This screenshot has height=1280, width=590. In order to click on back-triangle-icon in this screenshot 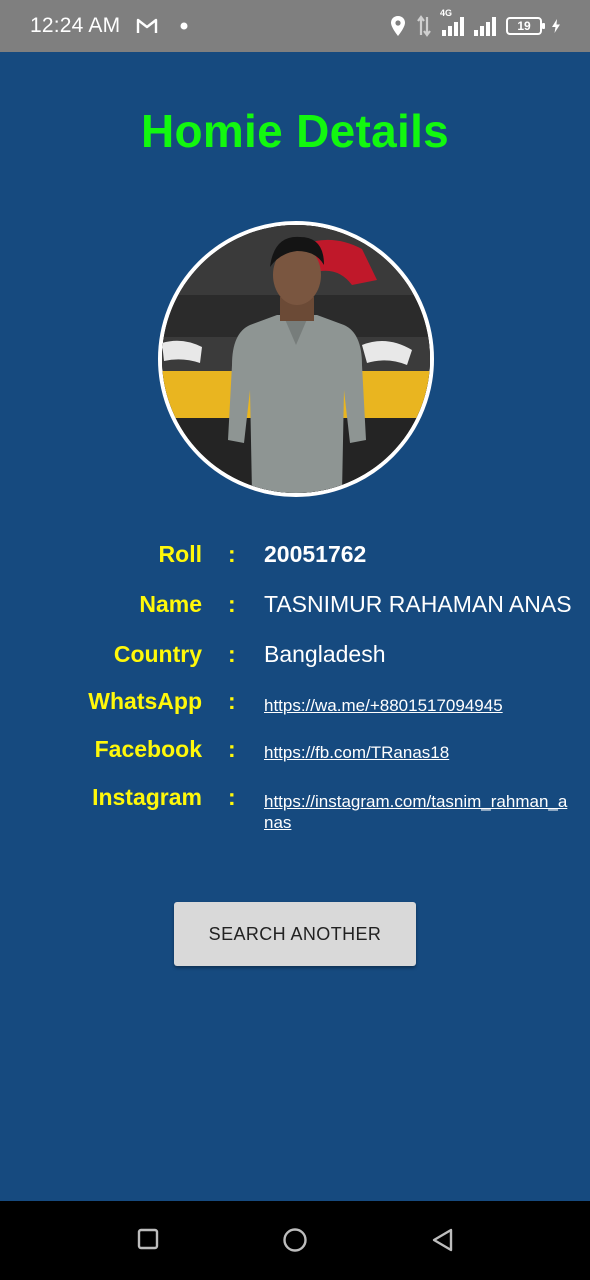, I will do `click(443, 1240)`.